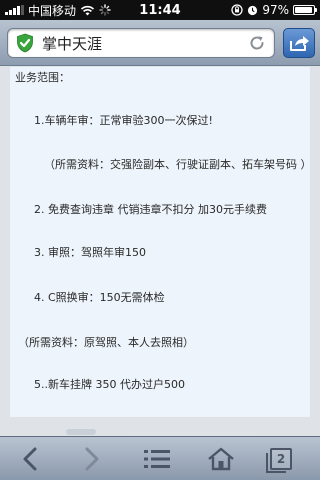  Describe the element at coordinates (237, 10) in the screenshot. I see `rotation-lock-icon` at that location.